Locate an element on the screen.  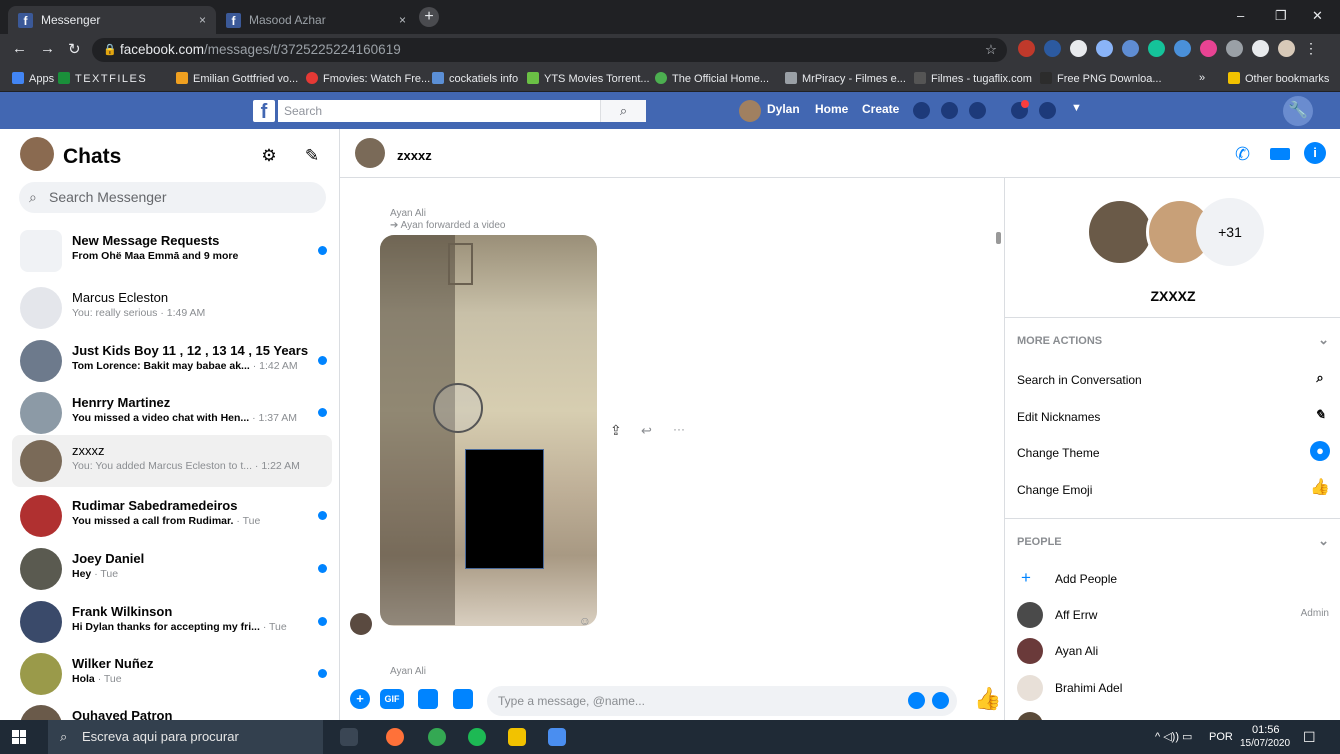
extra-members-count: +31 is located at coordinates (1230, 232).